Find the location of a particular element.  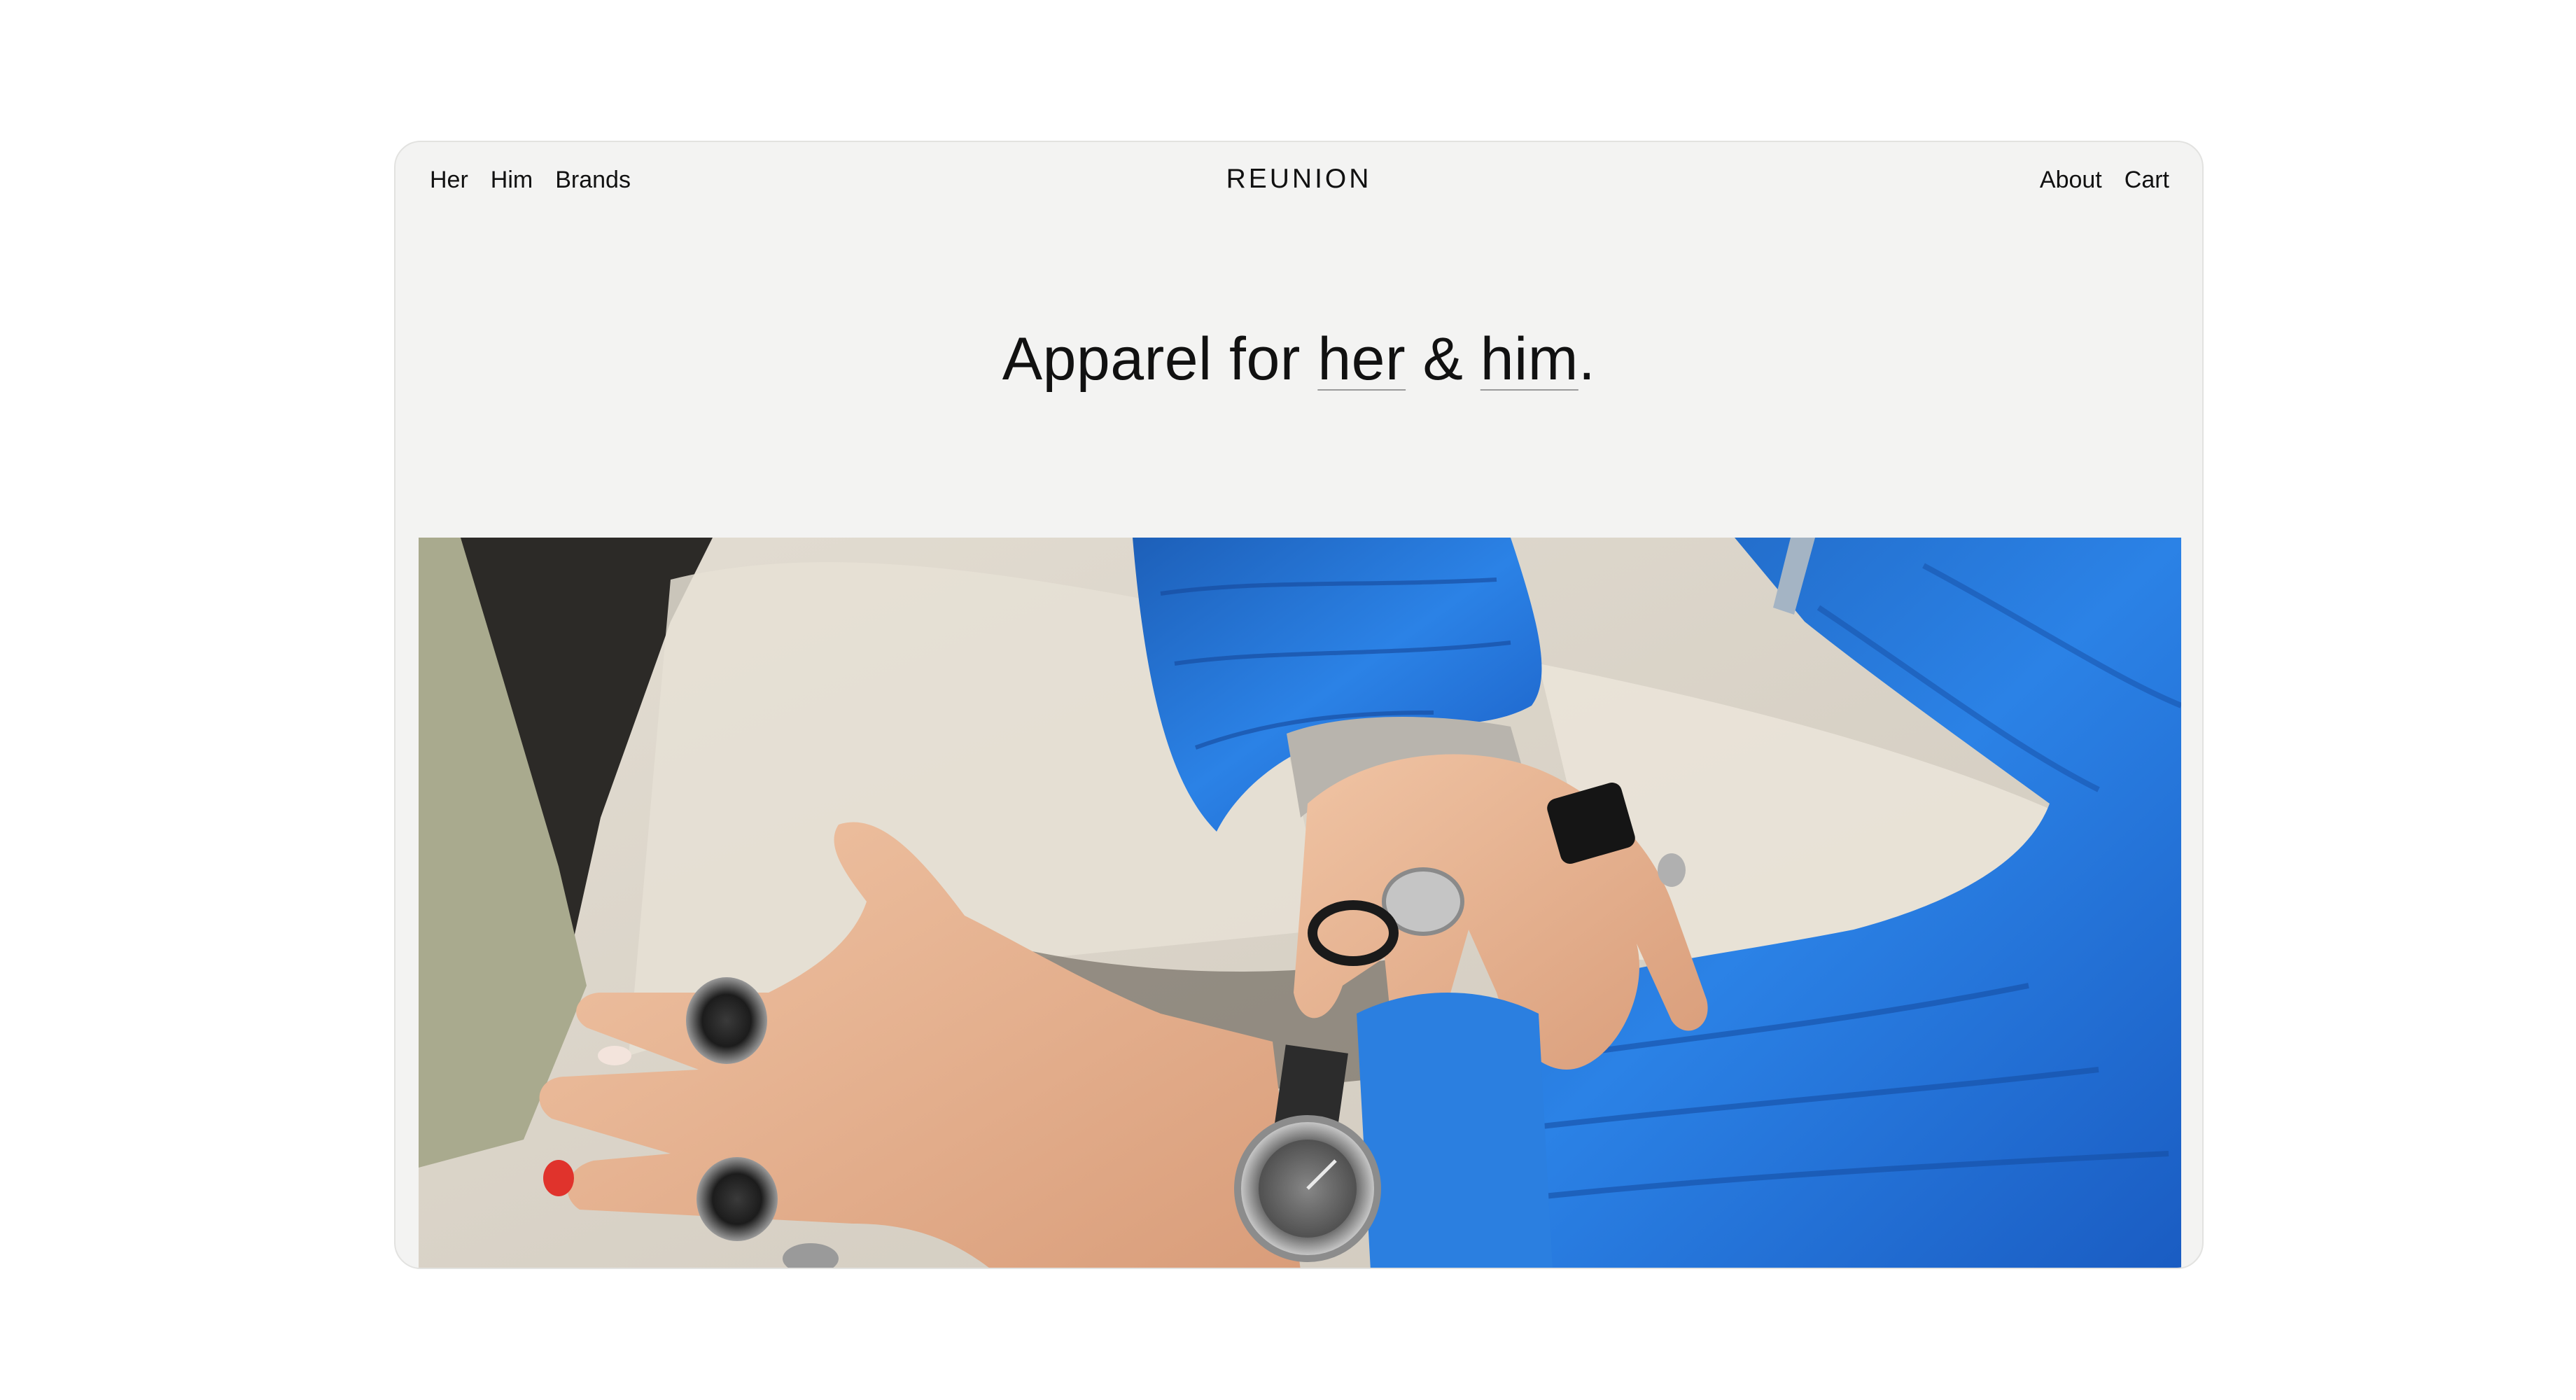

hero-prefix: Apparel for is located at coordinates (1160, 359).